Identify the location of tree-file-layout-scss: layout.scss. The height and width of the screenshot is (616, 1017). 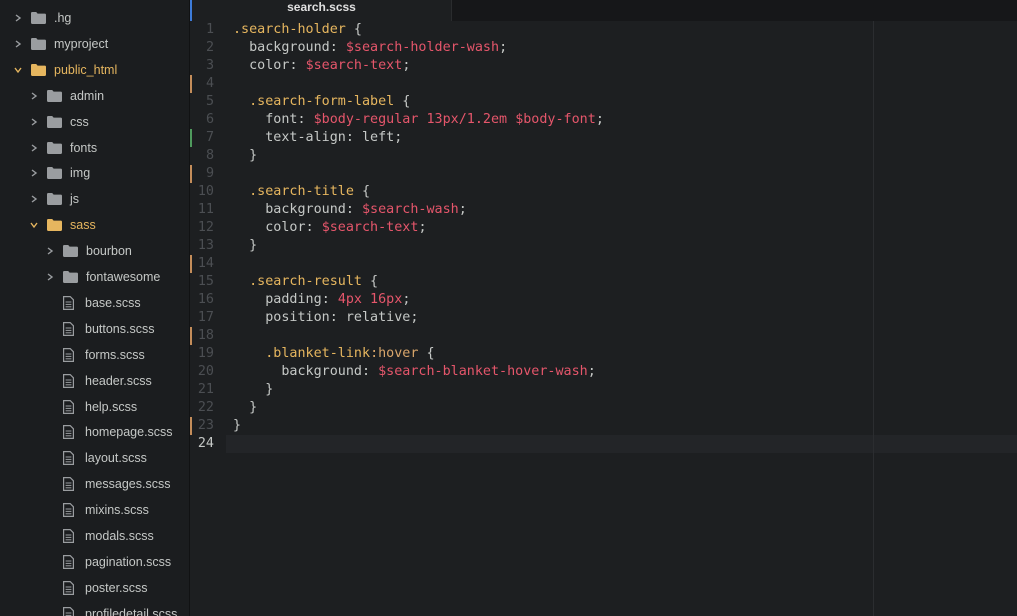
(94, 458).